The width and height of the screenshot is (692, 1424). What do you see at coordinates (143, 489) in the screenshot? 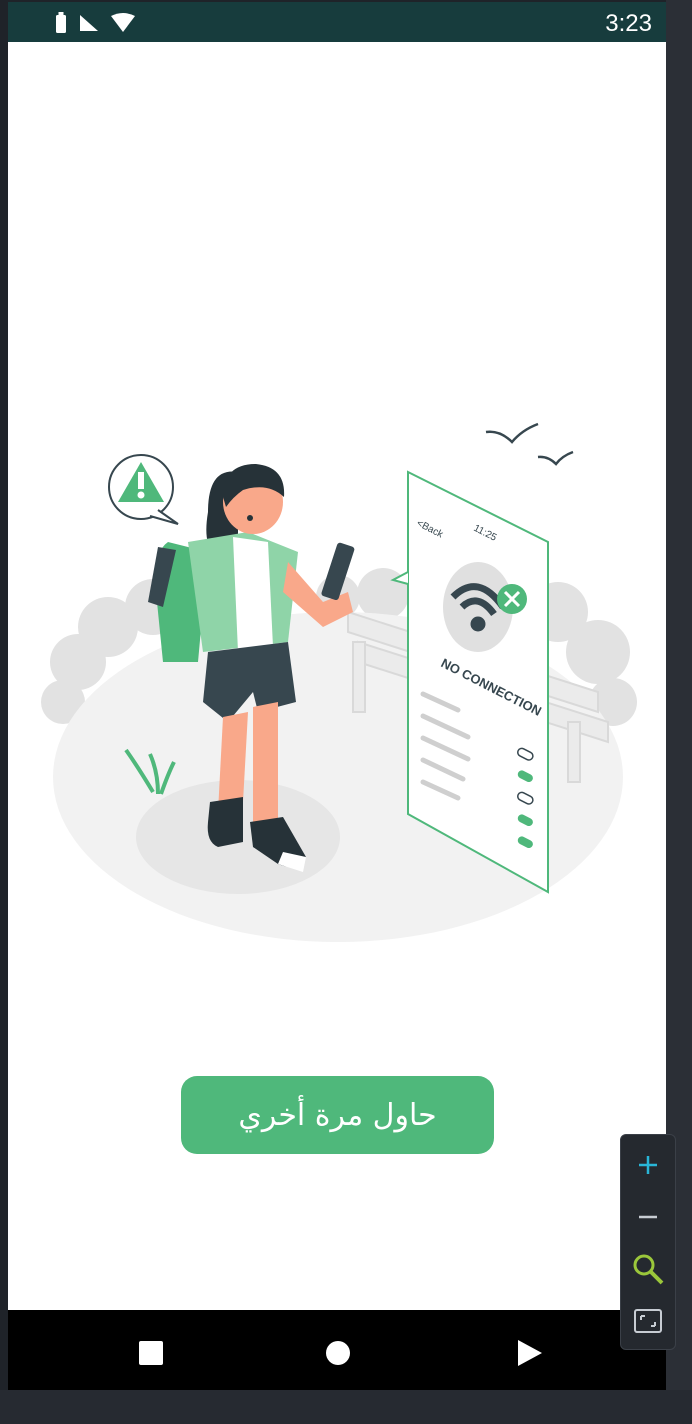
I see `warning-bubble` at bounding box center [143, 489].